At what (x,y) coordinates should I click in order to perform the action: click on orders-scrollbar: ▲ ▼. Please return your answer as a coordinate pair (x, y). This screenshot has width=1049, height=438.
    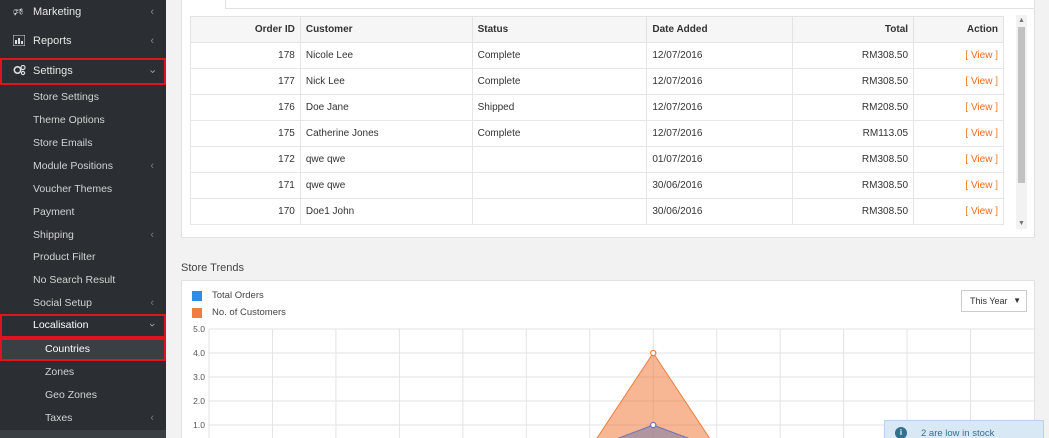
    Looking at the image, I should click on (1021, 122).